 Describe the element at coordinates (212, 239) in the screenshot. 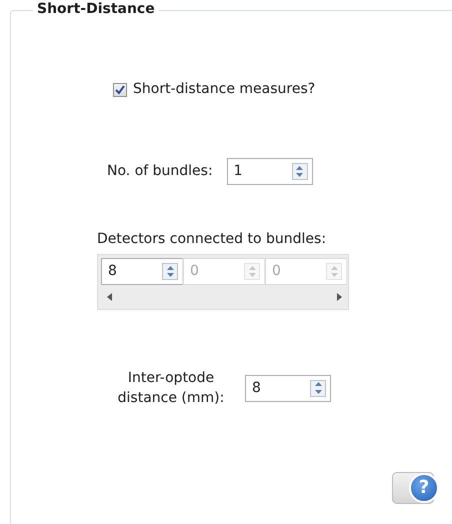

I see `field-label: Detectors connected to bundles:` at that location.